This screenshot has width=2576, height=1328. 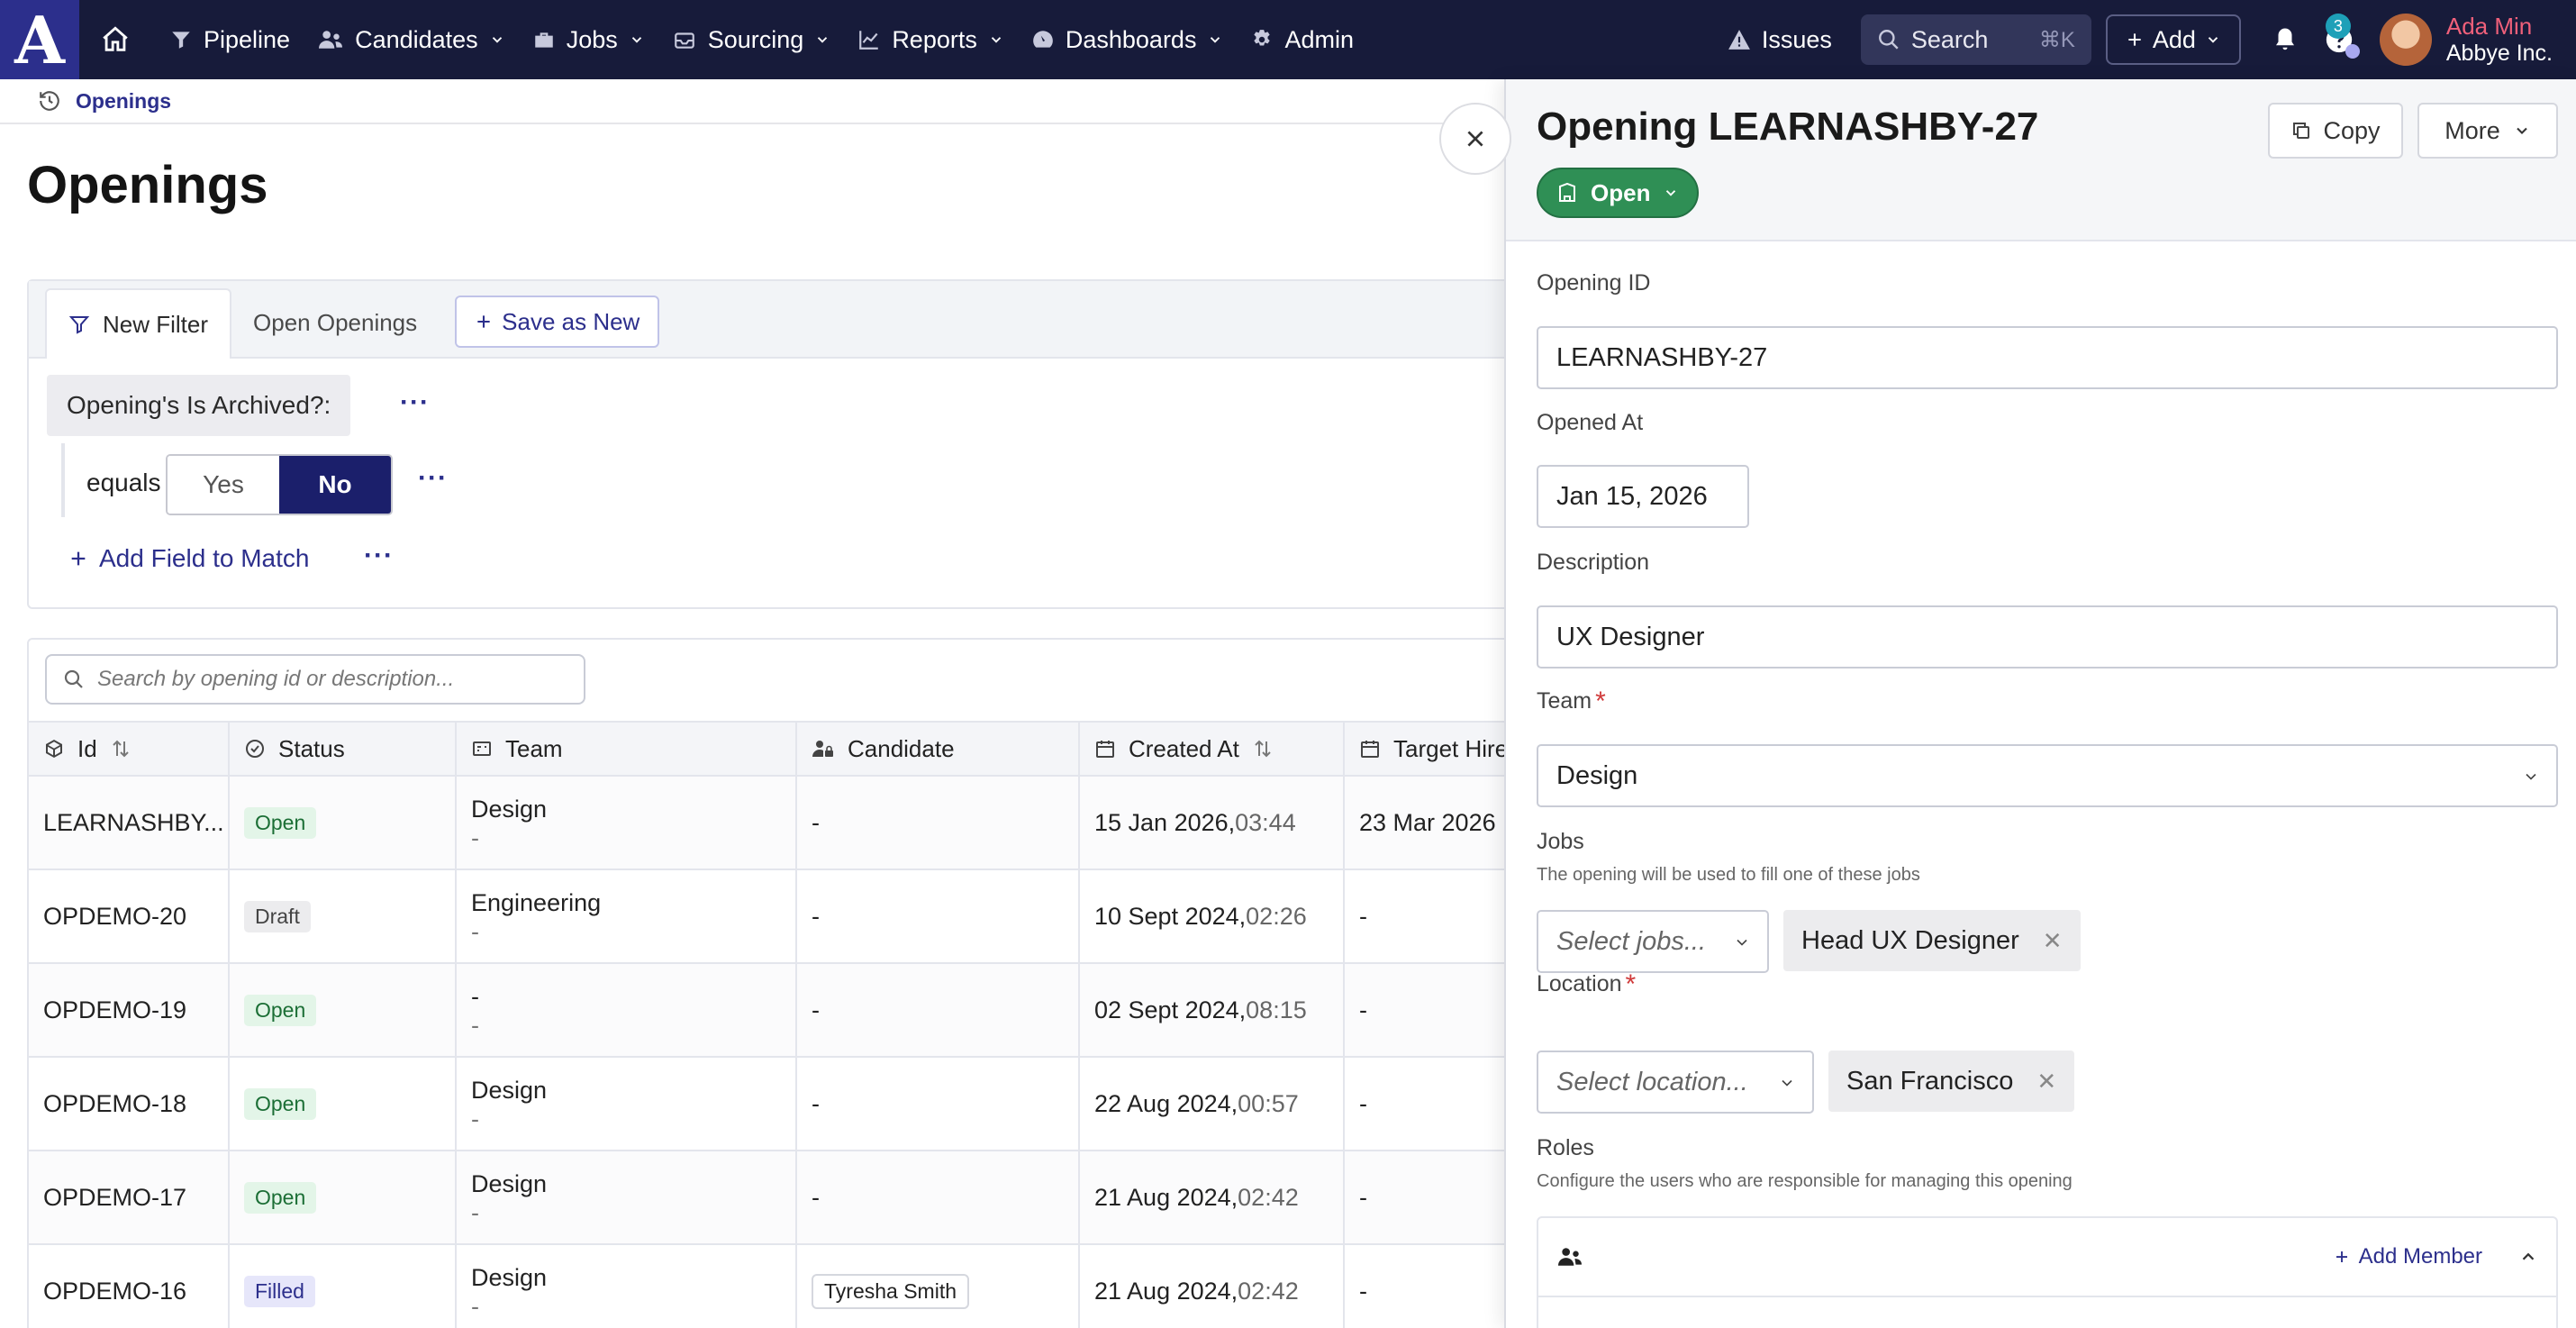 I want to click on cell-status: Draft, so click(x=343, y=916).